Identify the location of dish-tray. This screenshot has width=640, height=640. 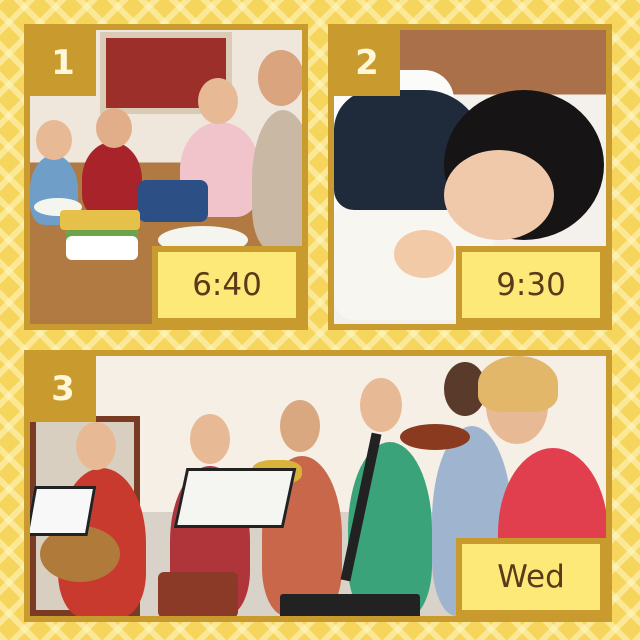
(100, 220).